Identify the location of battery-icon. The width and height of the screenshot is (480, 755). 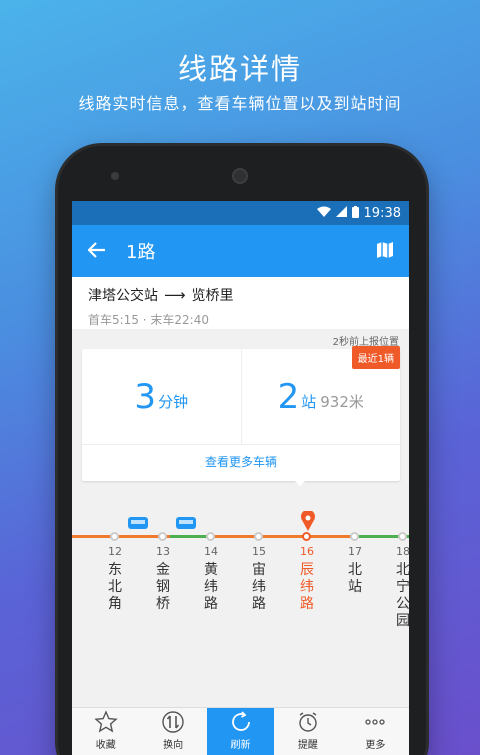
(355, 213).